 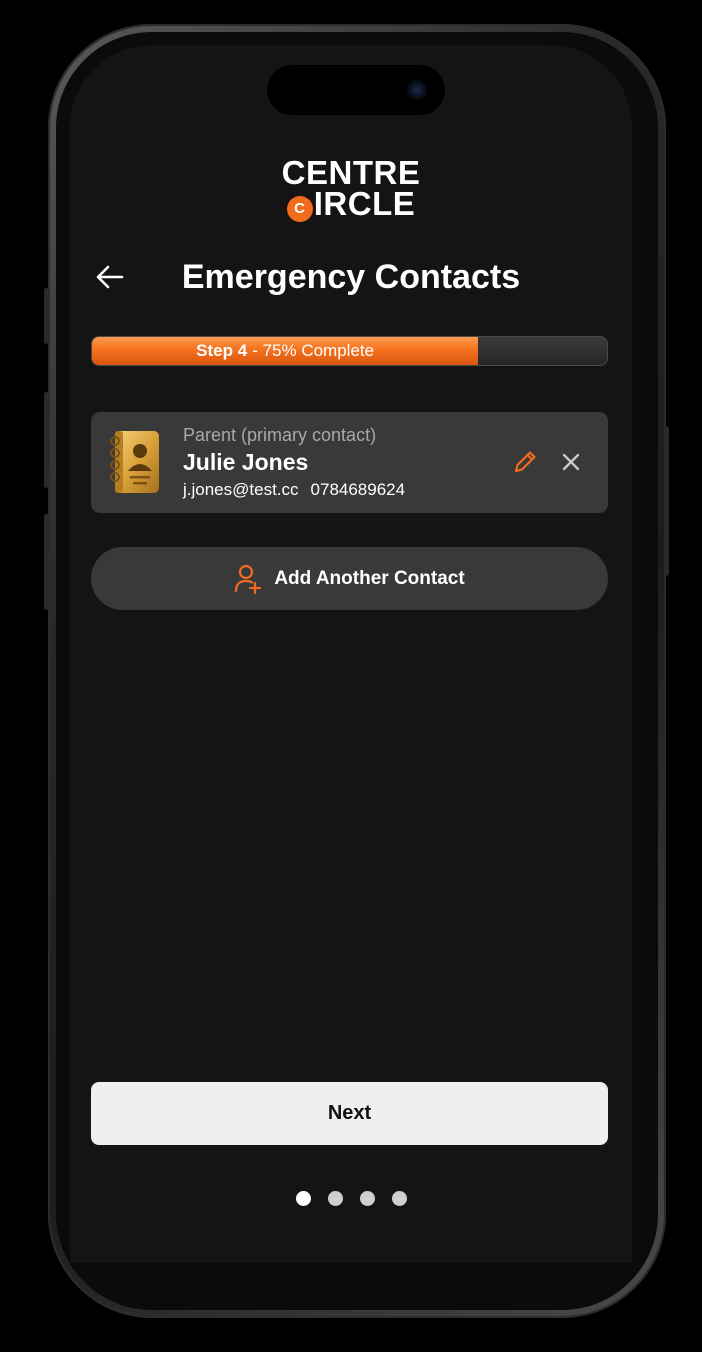 I want to click on progress-label: Step 4- 75% Complete, so click(x=285, y=351).